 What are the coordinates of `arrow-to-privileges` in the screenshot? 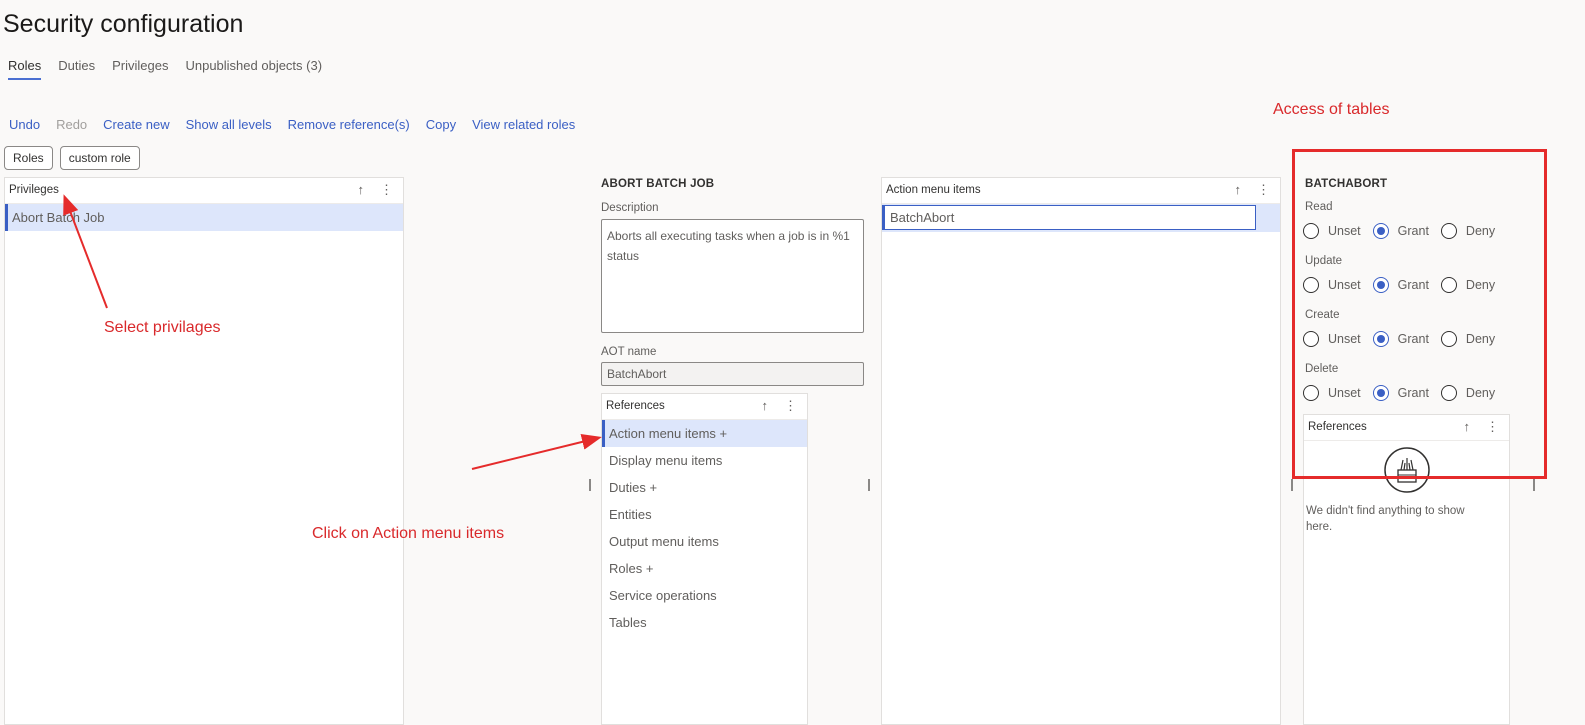 It's located at (85, 251).